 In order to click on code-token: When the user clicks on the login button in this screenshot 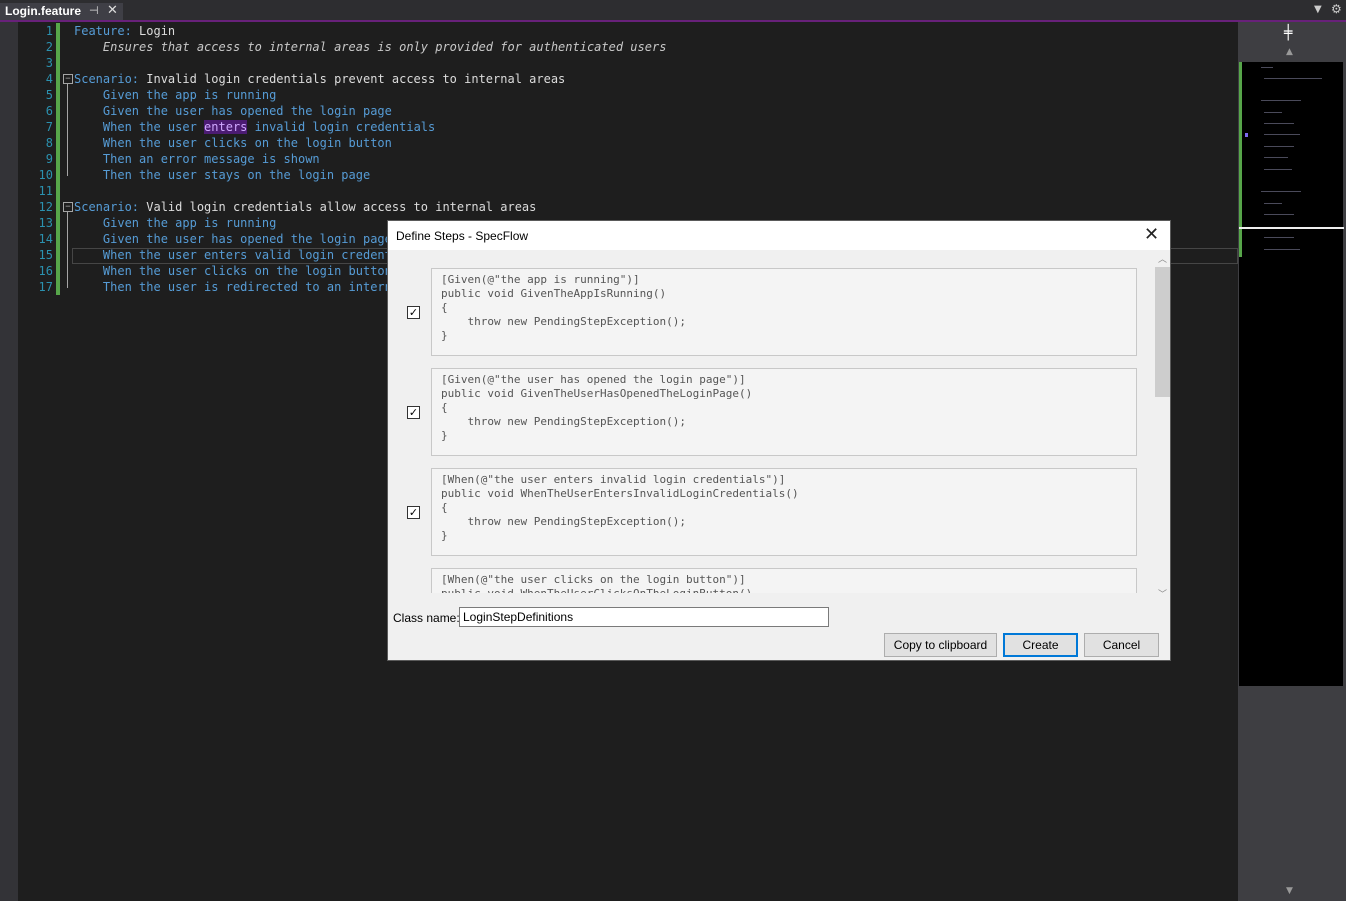, I will do `click(233, 271)`.